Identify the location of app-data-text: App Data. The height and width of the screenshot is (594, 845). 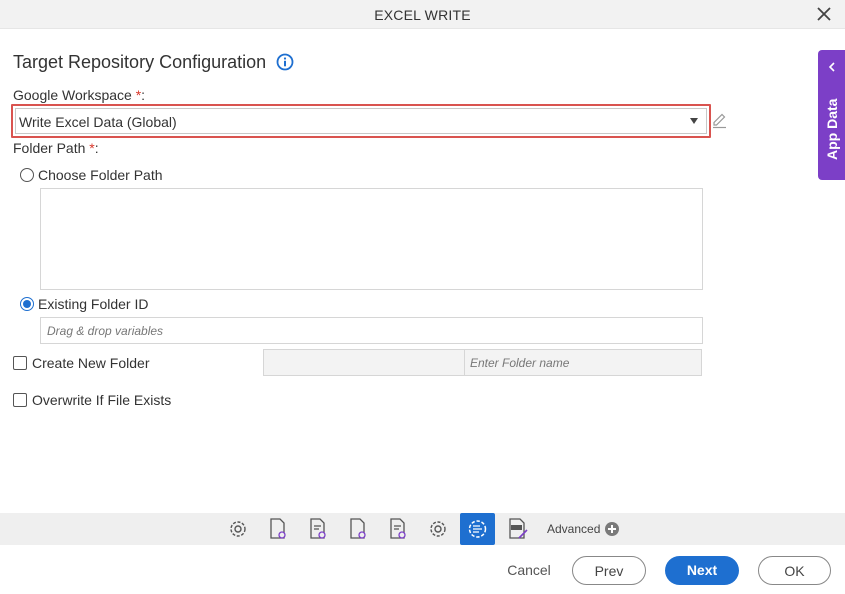
(832, 129).